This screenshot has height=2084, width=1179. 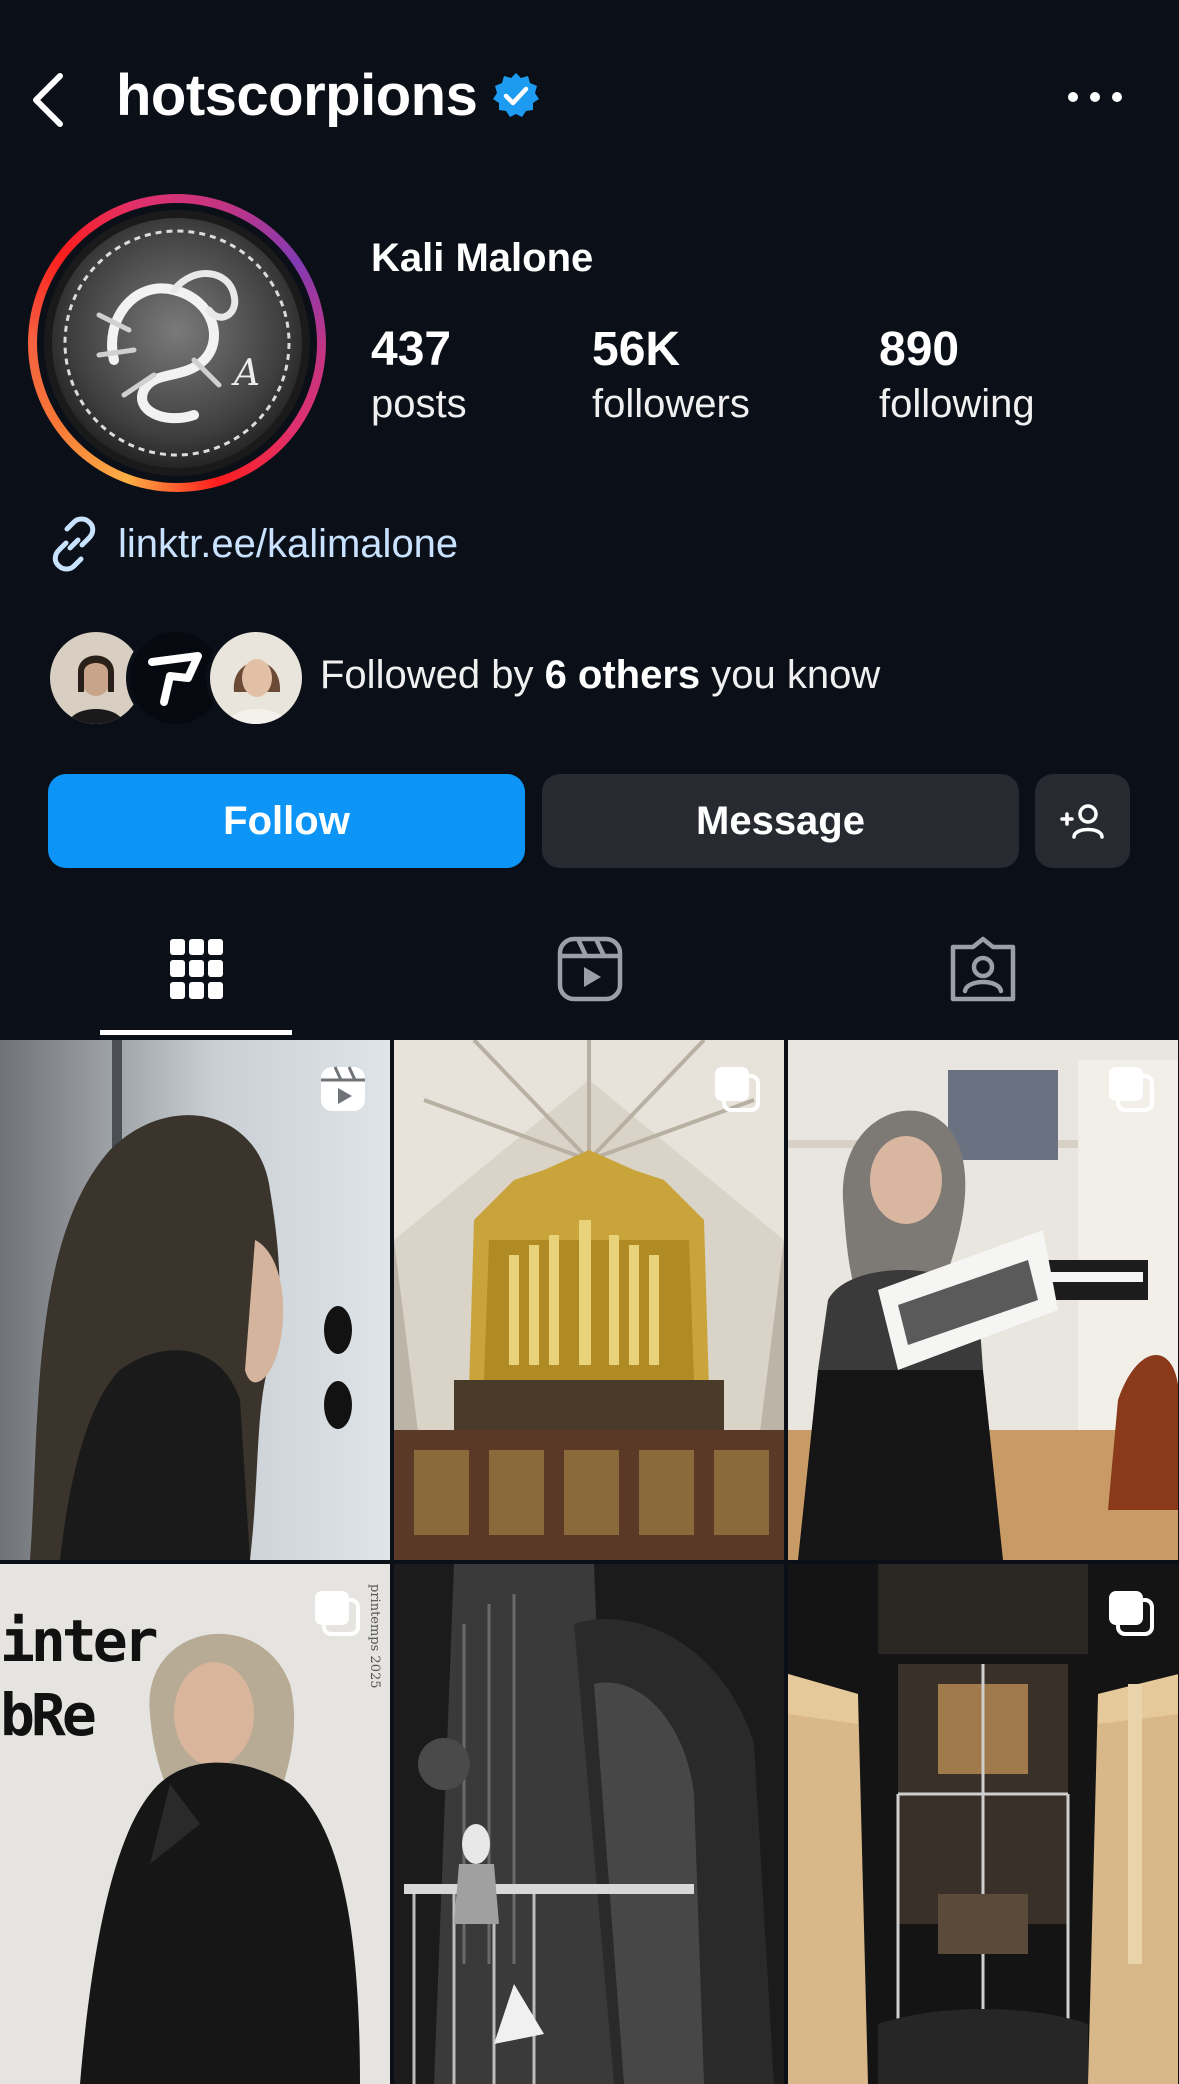 I want to click on more-options-button, so click(x=1095, y=97).